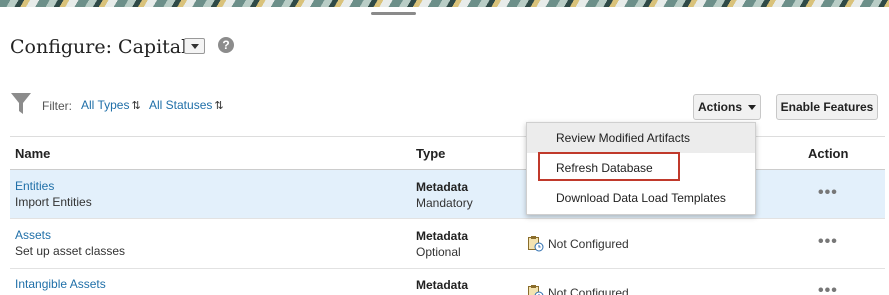 The height and width of the screenshot is (295, 889). I want to click on drag-handle, so click(393, 13).